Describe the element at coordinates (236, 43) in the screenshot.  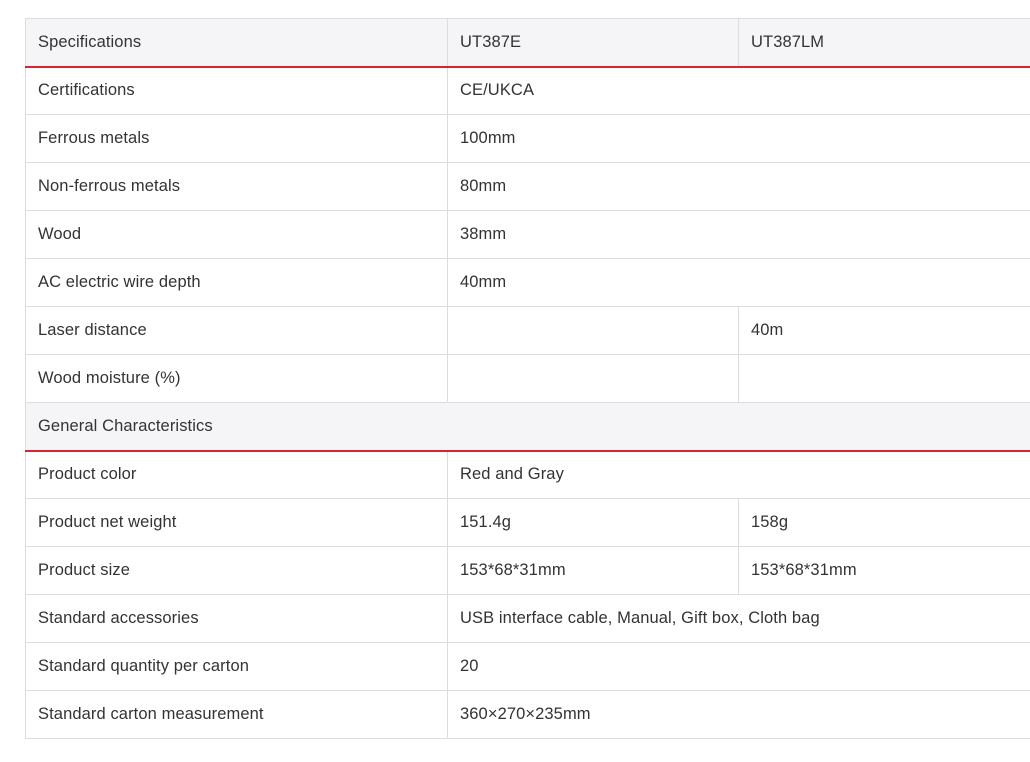
I see `header-cell-specifications: Specifications` at that location.